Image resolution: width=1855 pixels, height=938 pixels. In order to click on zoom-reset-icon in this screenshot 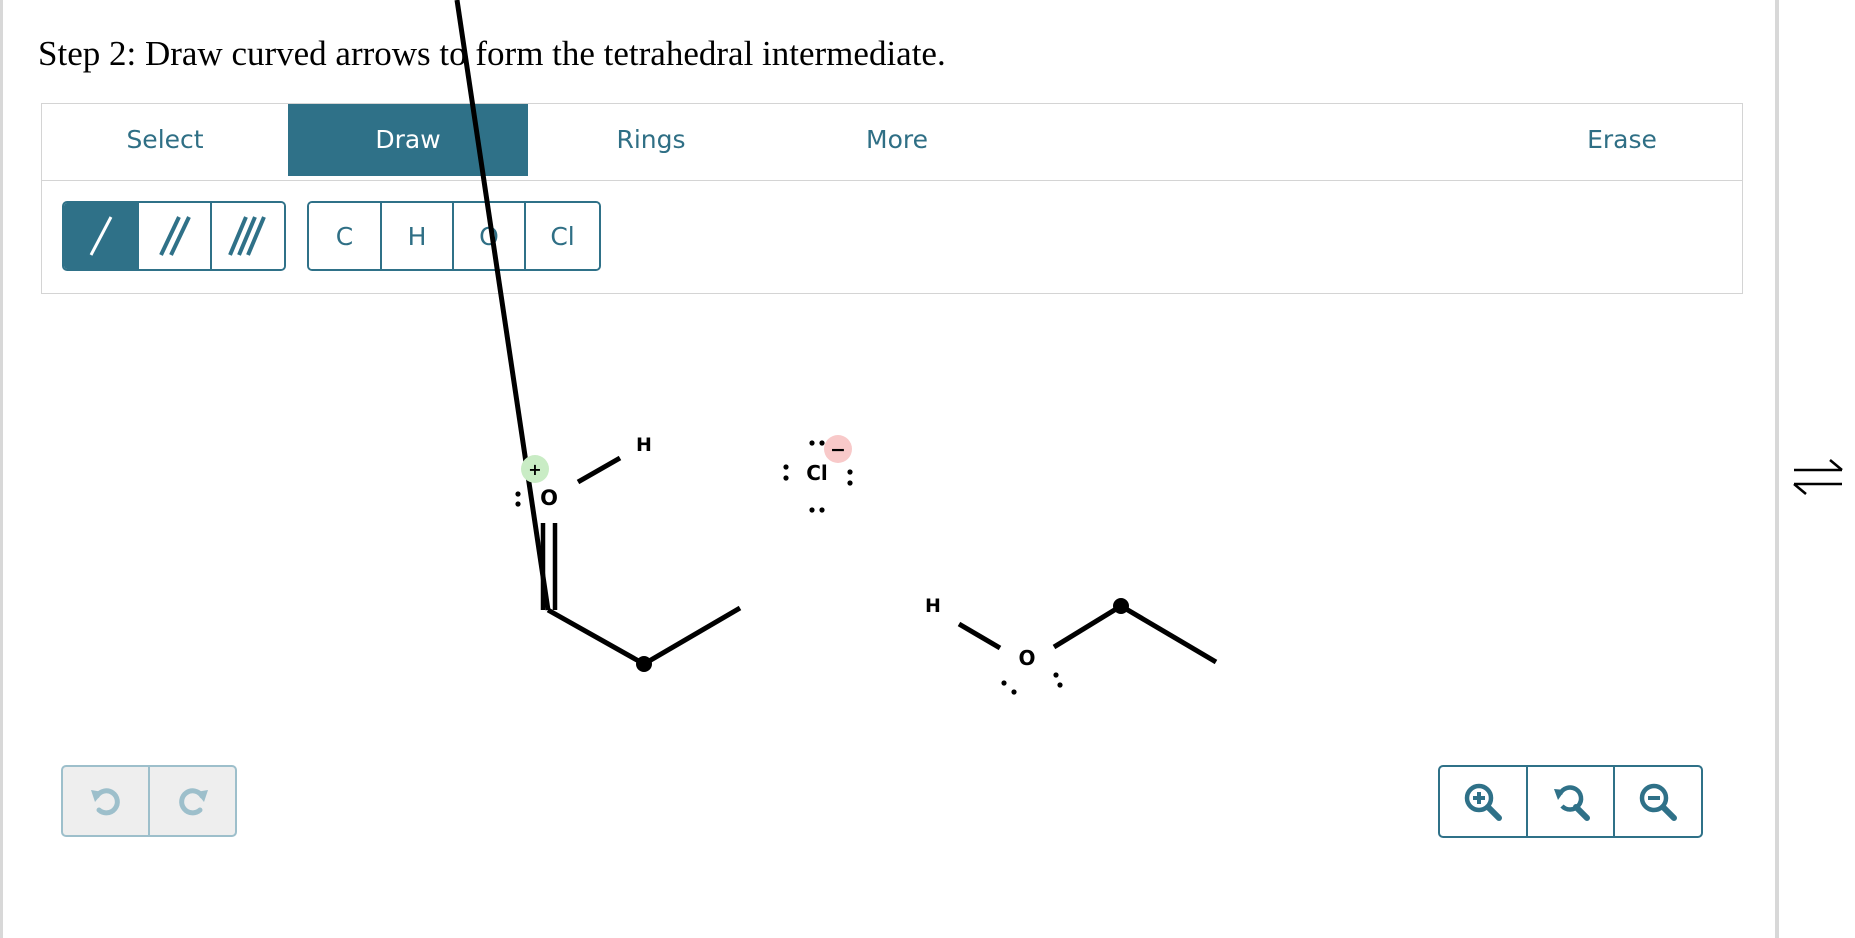, I will do `click(1571, 802)`.